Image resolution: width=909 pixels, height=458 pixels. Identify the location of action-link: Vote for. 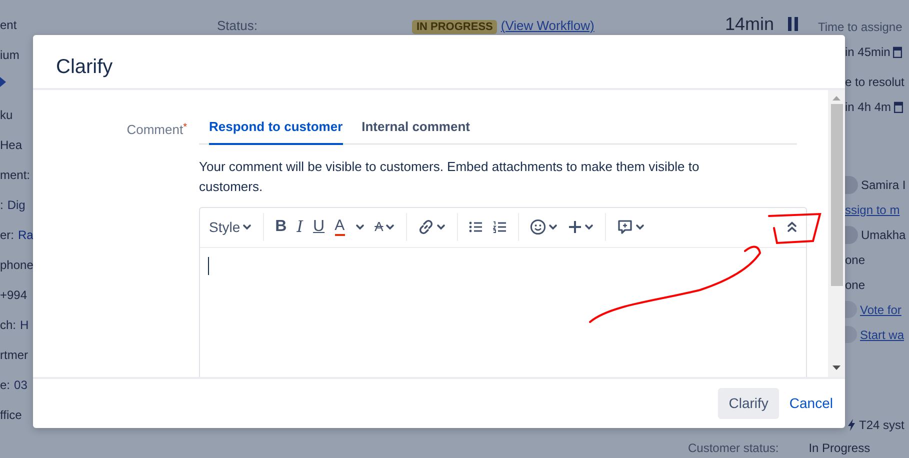
(881, 309).